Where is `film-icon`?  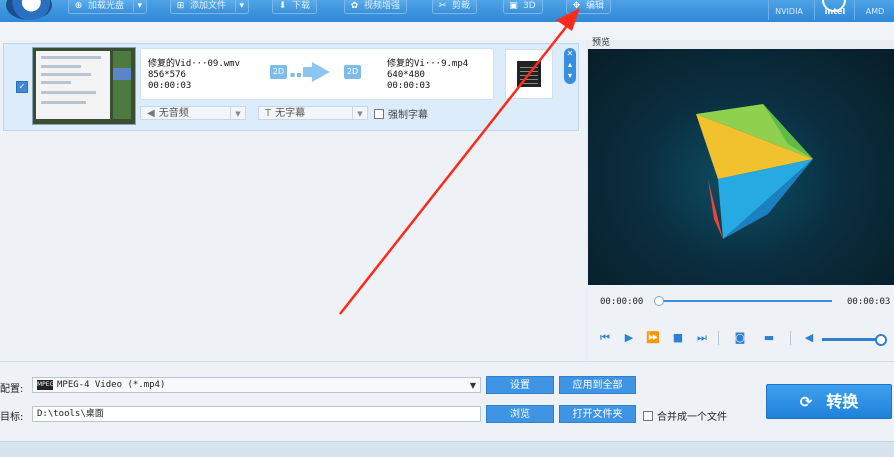 film-icon is located at coordinates (529, 74).